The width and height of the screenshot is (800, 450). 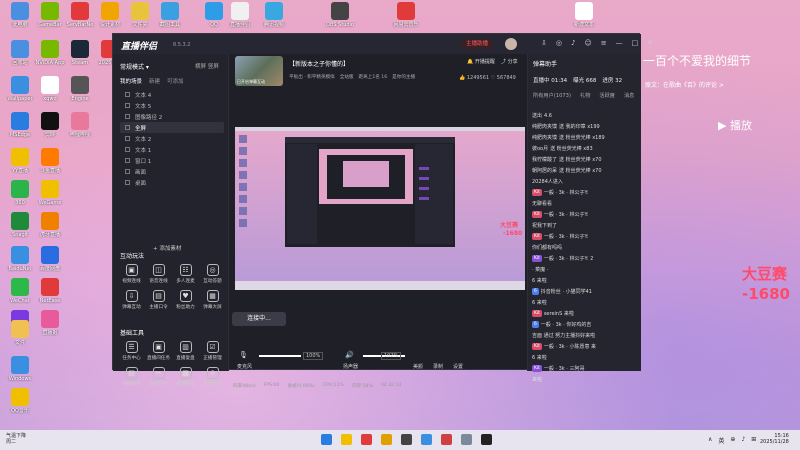 I want to click on tray-icon: 英, so click(x=721, y=440).